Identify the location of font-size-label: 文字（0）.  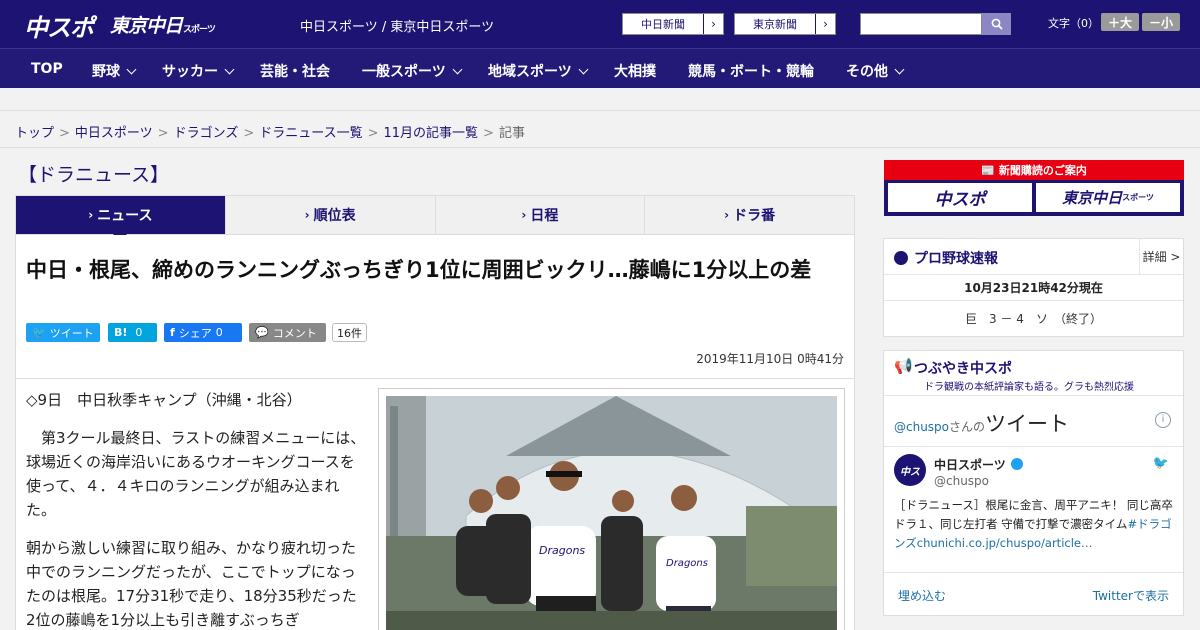
(1073, 23).